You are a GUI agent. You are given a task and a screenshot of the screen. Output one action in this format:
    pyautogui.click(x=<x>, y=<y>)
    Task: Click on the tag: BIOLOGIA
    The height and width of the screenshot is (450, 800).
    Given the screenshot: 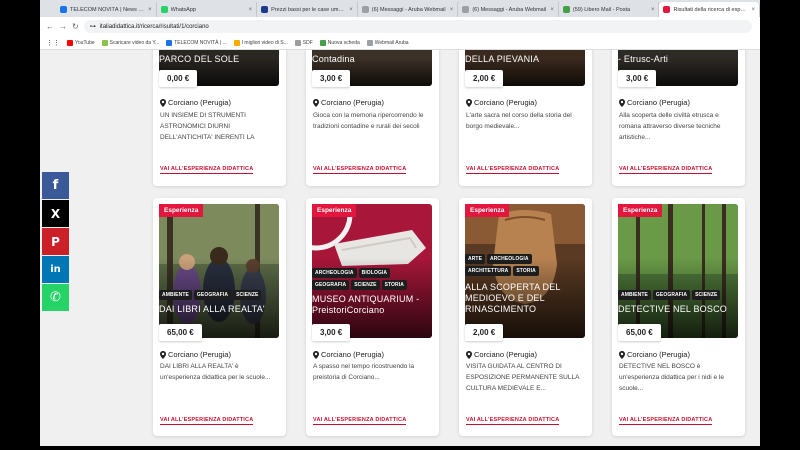 What is the action you would take?
    pyautogui.click(x=374, y=273)
    